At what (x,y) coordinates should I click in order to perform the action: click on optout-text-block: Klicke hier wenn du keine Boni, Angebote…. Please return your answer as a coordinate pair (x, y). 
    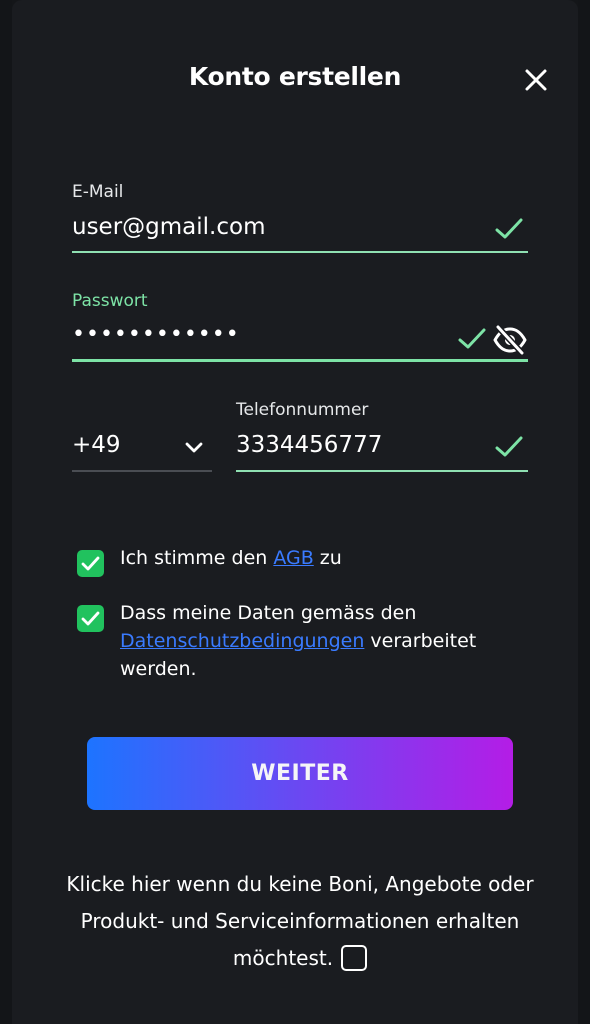
    Looking at the image, I should click on (300, 921).